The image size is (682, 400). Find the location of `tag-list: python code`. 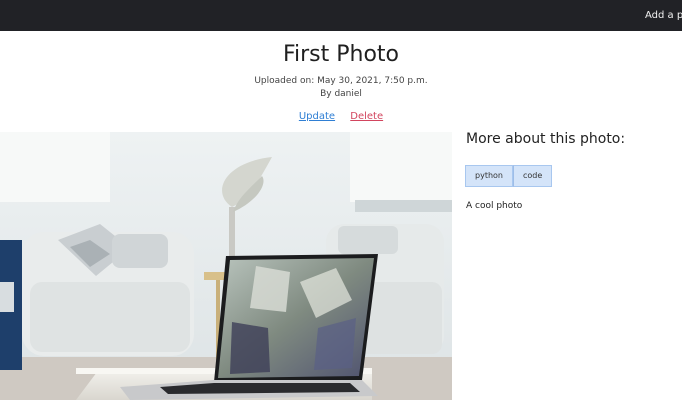

tag-list: python code is located at coordinates (509, 176).